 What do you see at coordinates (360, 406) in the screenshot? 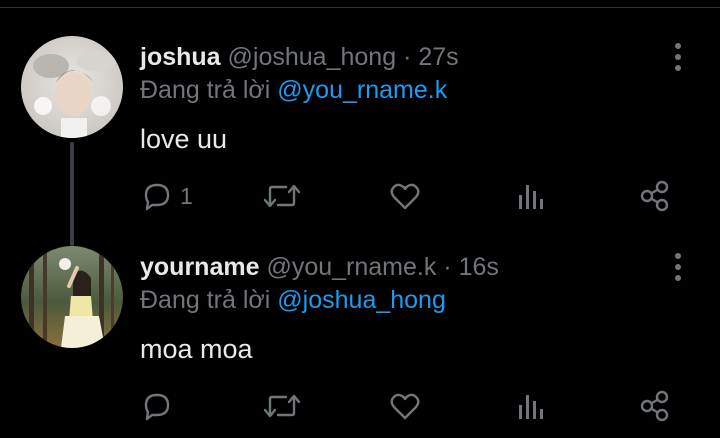
I see `action-bar` at bounding box center [360, 406].